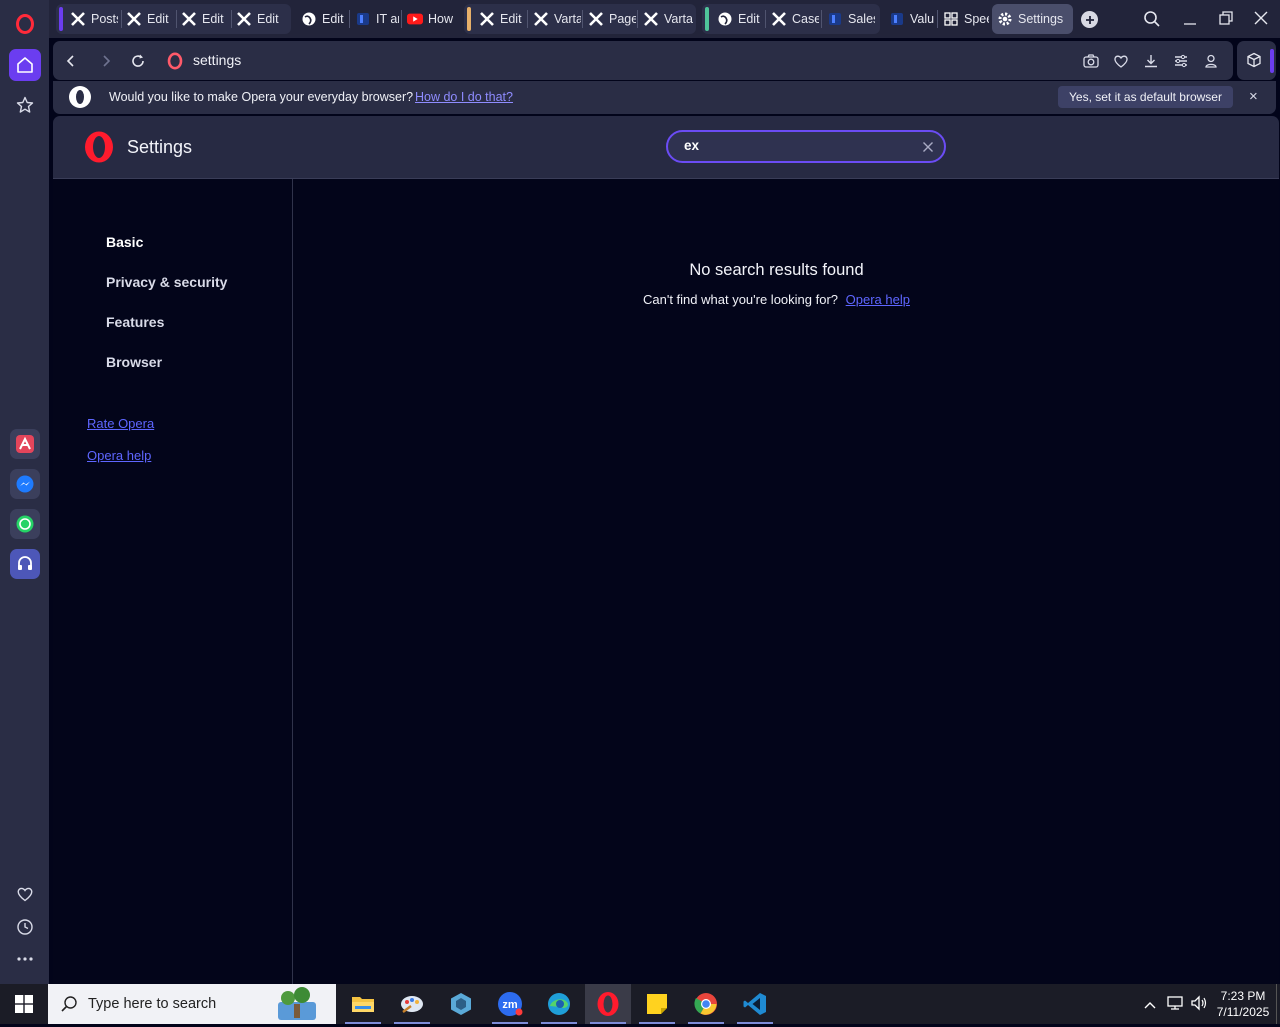 Image resolution: width=1280 pixels, height=1027 pixels. What do you see at coordinates (928, 149) in the screenshot?
I see `clear-search-icon` at bounding box center [928, 149].